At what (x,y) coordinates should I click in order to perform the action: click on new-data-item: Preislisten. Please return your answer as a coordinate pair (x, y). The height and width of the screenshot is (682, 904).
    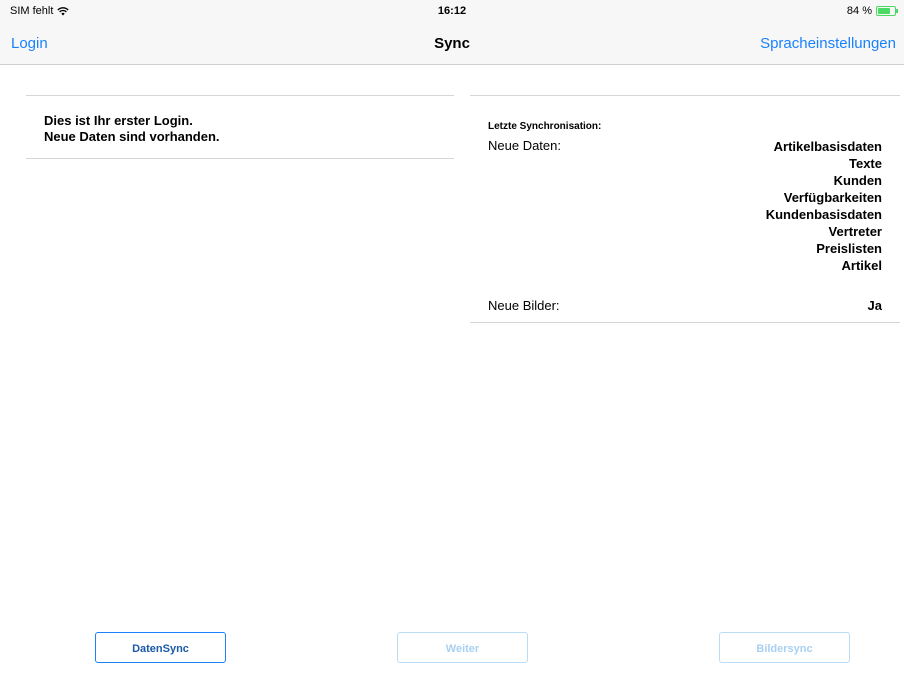
    Looking at the image, I should click on (849, 248).